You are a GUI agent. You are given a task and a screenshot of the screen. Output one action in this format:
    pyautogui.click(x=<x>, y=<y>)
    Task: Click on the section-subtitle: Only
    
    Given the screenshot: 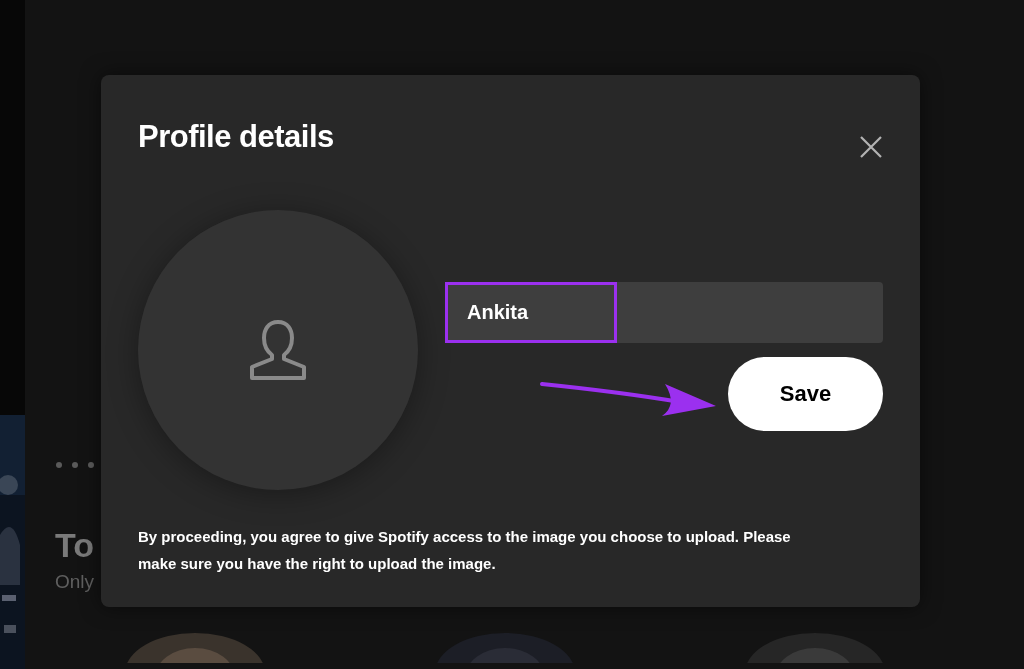 What is the action you would take?
    pyautogui.click(x=75, y=582)
    